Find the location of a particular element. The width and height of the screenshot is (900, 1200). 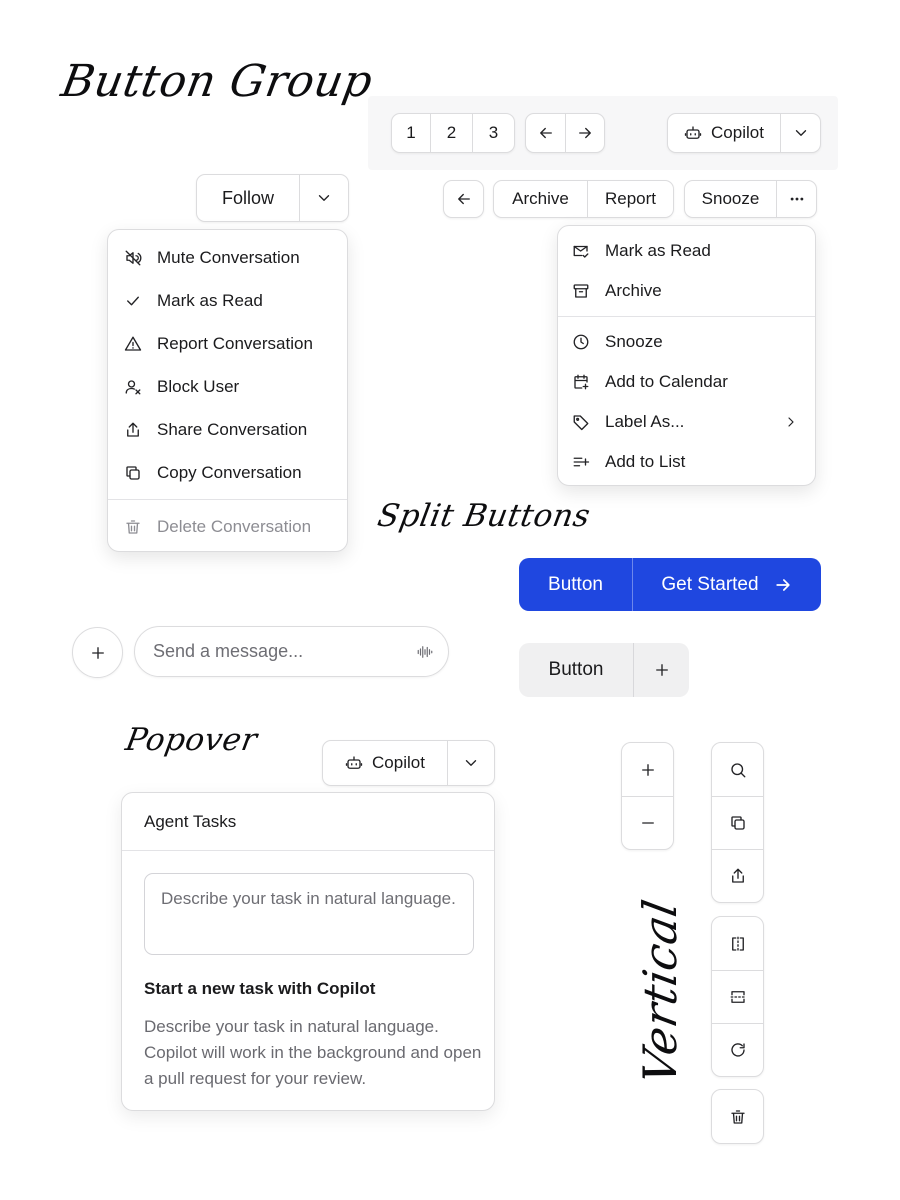

menu-item-label: Add to Calendar is located at coordinates (666, 381).